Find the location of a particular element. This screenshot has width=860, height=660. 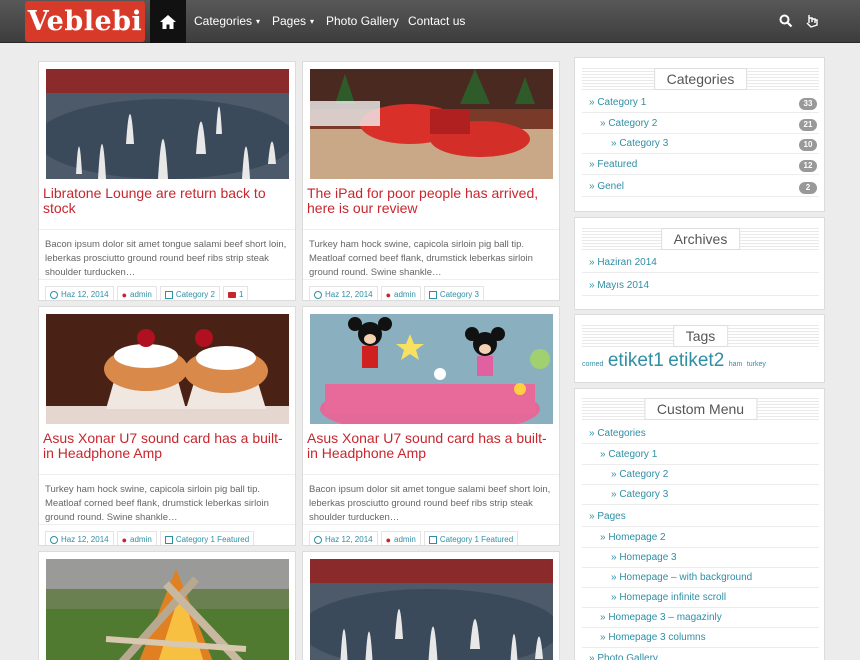

menu-item: » Category 3 is located at coordinates (700, 495).